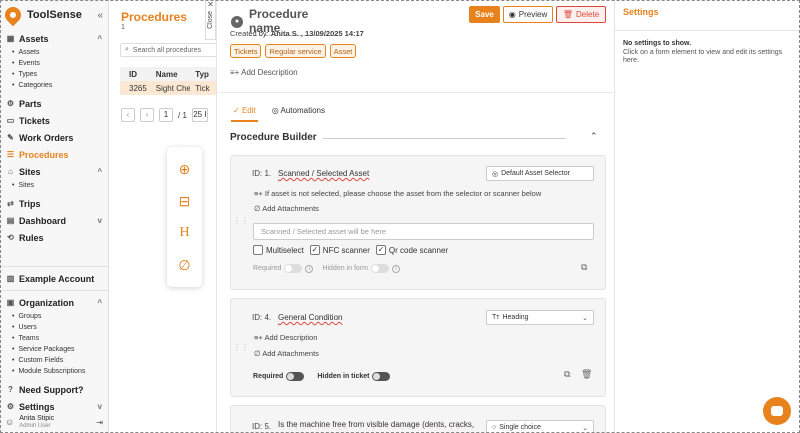 The width and height of the screenshot is (800, 433). What do you see at coordinates (54, 203) in the screenshot?
I see `sidebar-item-trips: ⇄ Trips` at bounding box center [54, 203].